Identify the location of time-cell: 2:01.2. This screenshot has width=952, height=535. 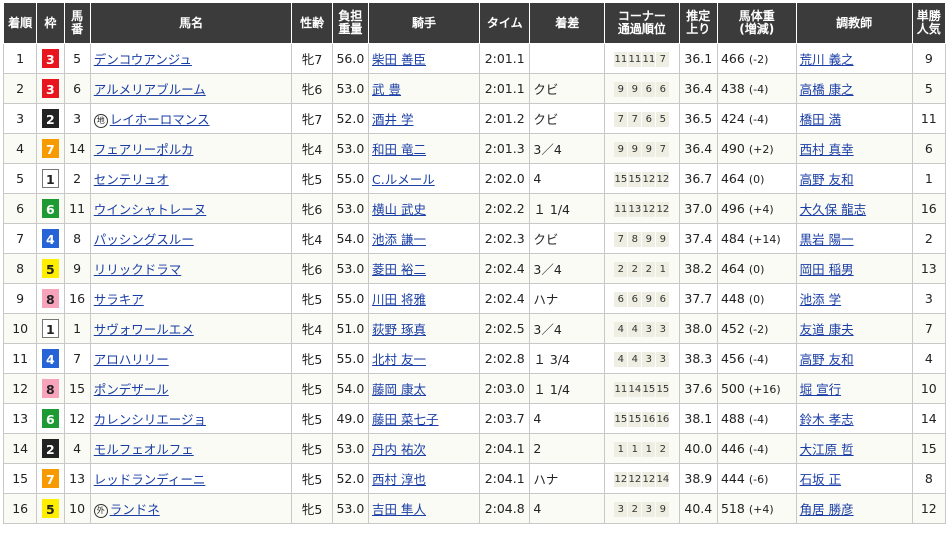
(504, 118).